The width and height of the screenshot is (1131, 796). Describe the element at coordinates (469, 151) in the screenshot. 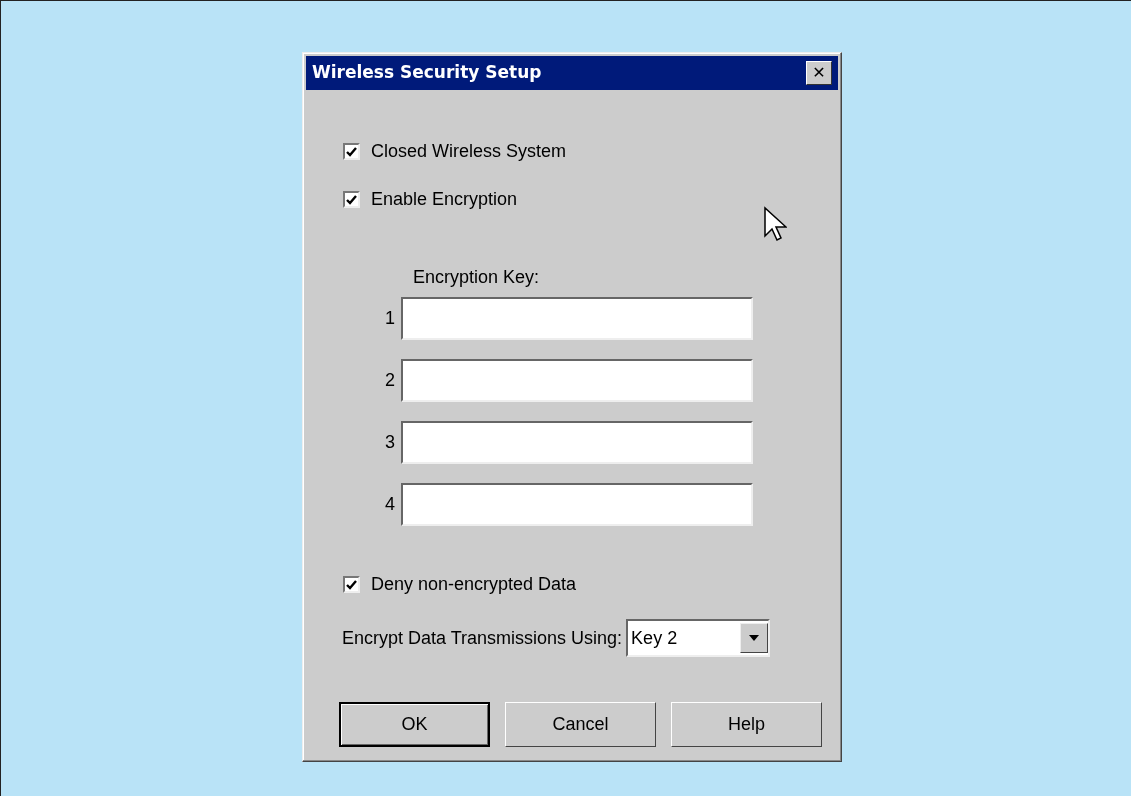

I see `checkbox-label: Closed Wireless System` at that location.